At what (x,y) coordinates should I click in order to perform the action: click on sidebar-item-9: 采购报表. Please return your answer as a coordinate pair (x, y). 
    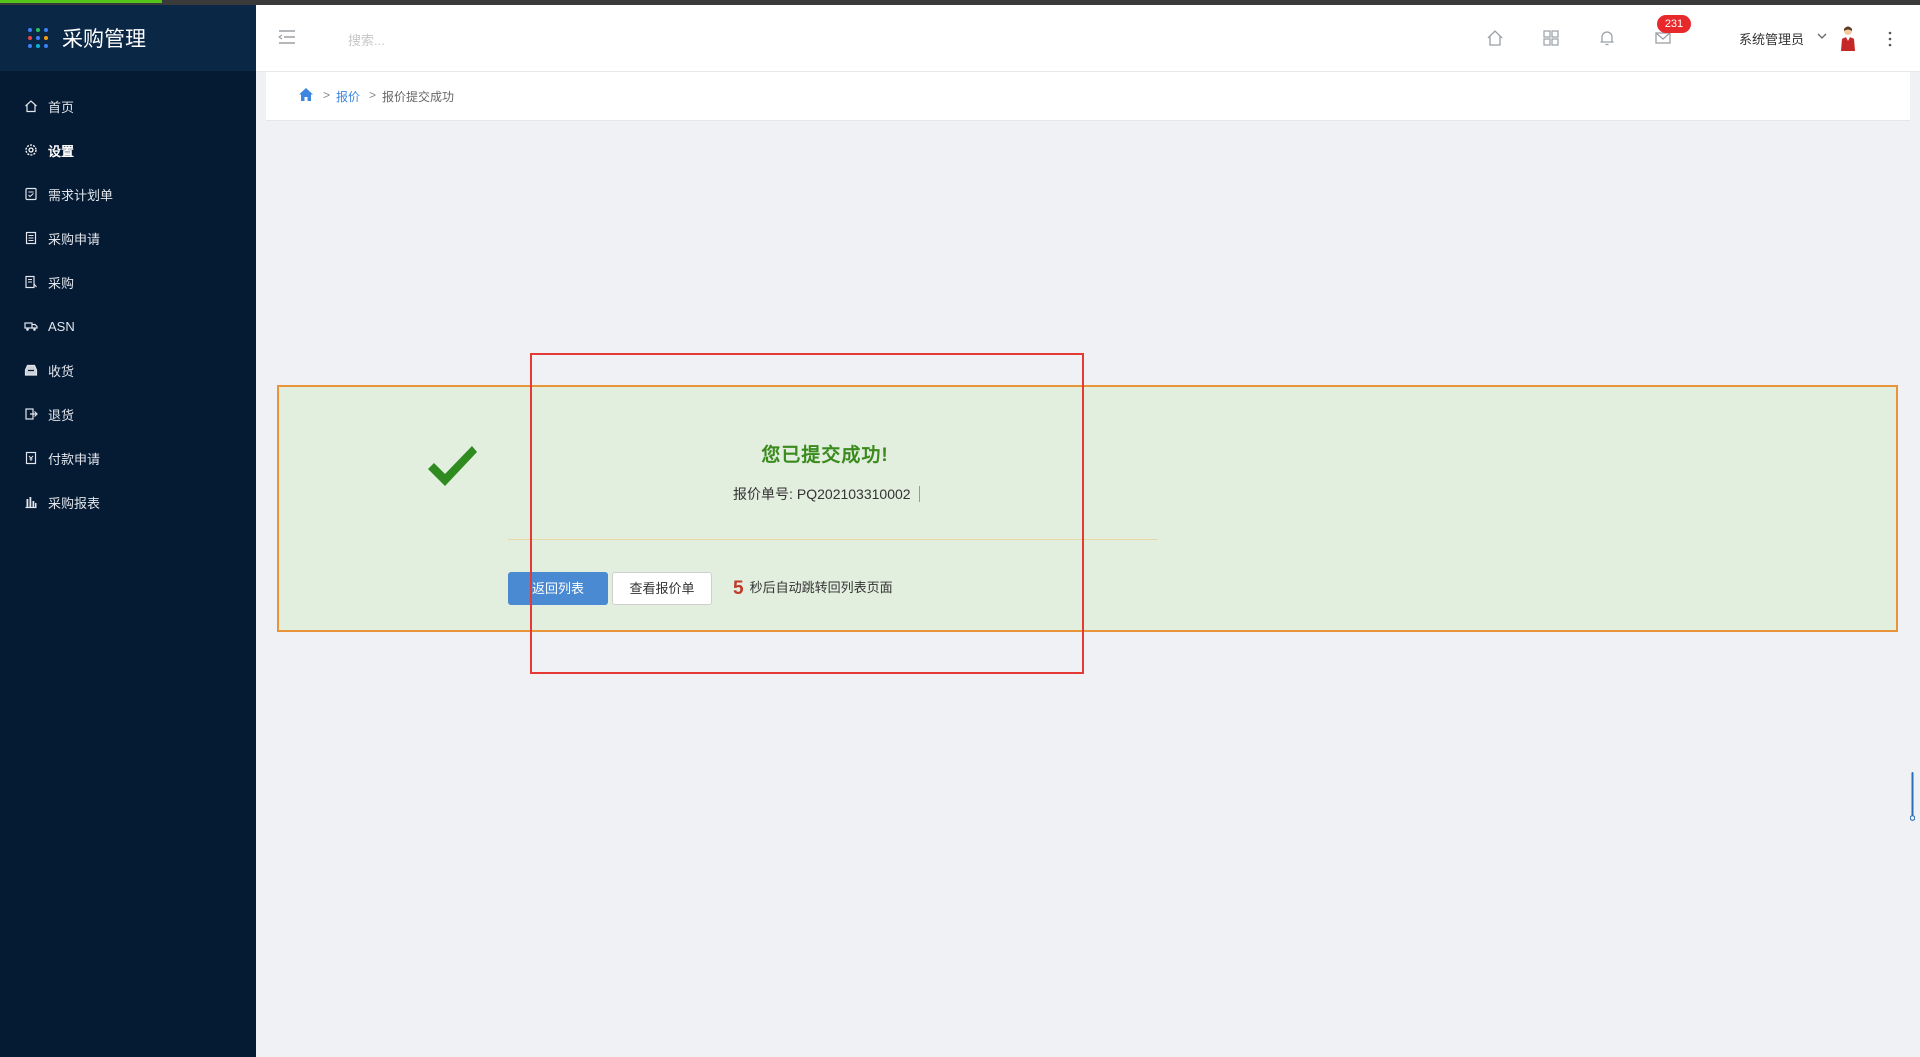
    Looking at the image, I should click on (128, 502).